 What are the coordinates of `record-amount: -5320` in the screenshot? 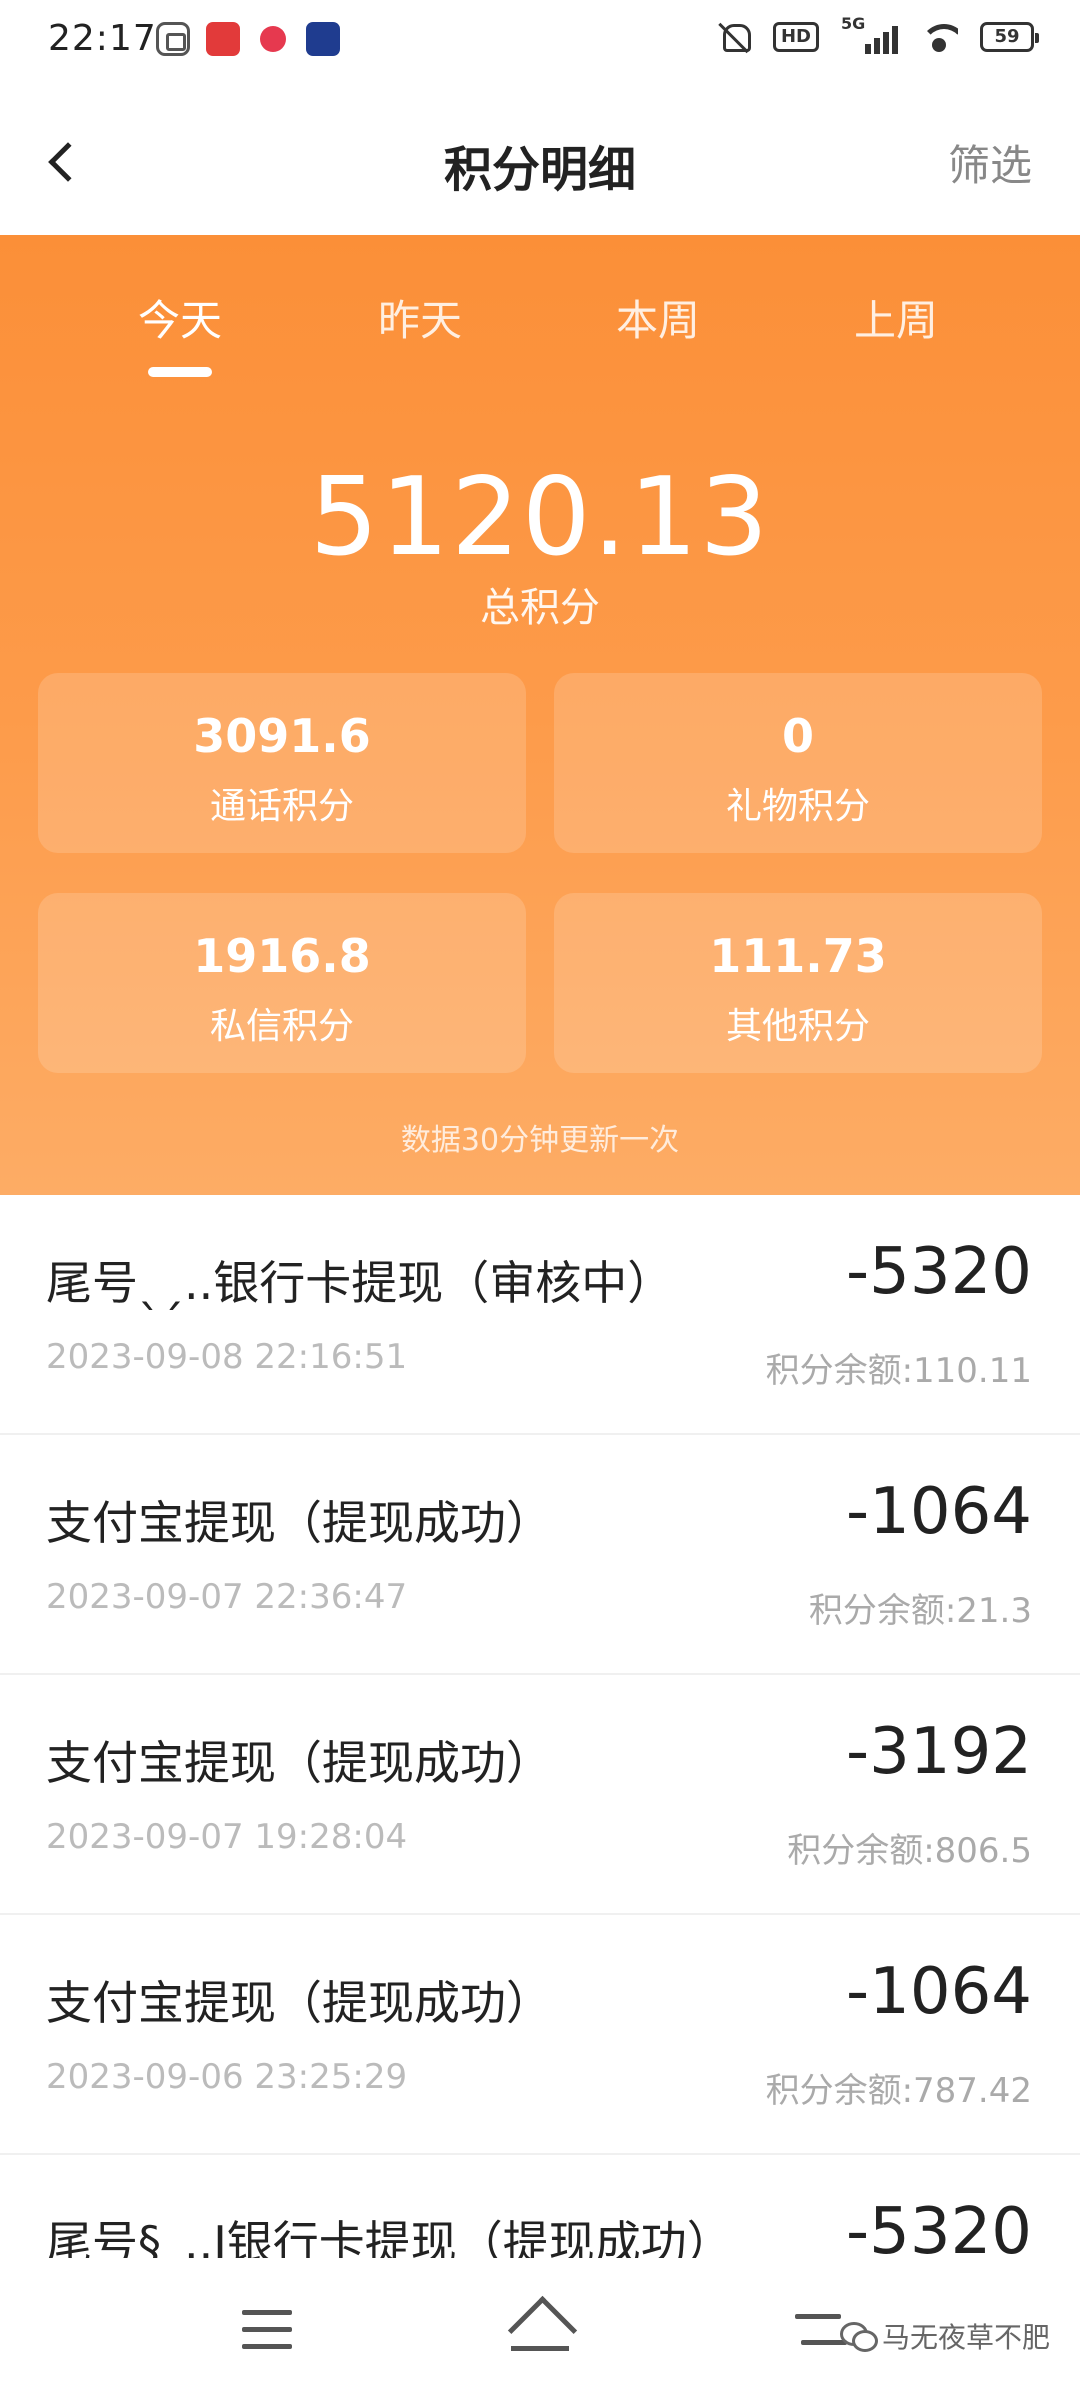 It's located at (939, 1272).